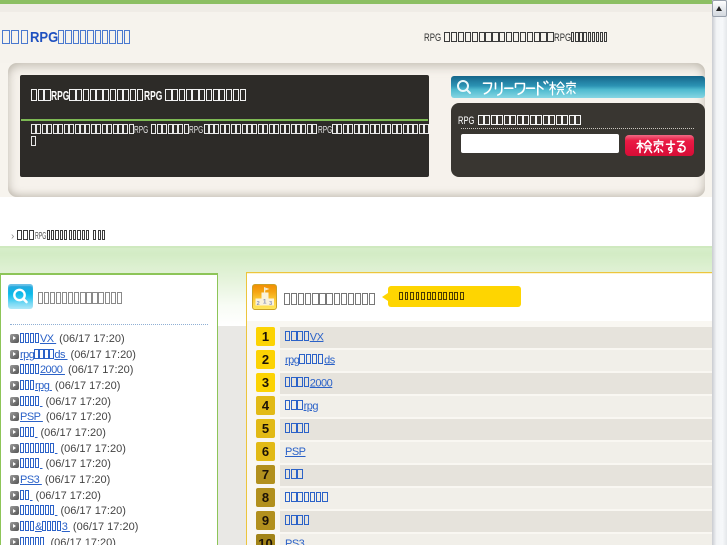  What do you see at coordinates (270, 304) in the screenshot?
I see `svg-text: 3` at bounding box center [270, 304].